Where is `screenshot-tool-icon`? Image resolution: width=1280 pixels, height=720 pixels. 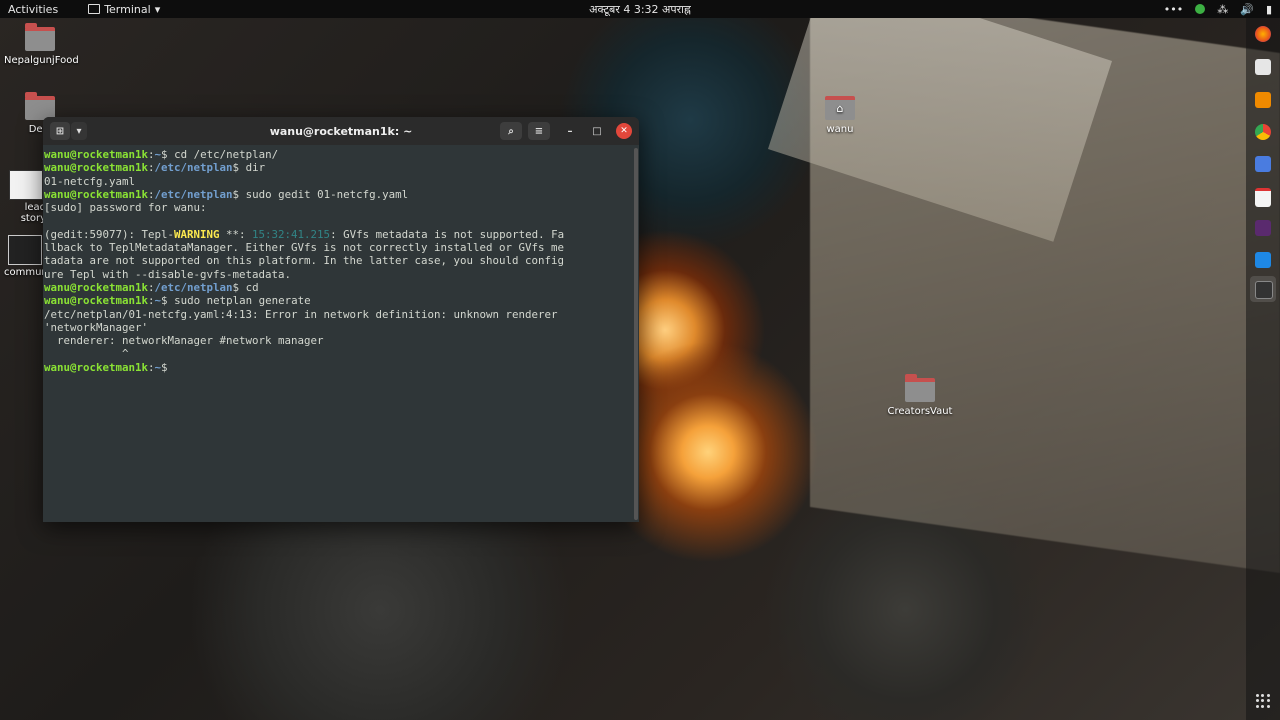 screenshot-tool-icon is located at coordinates (1263, 164).